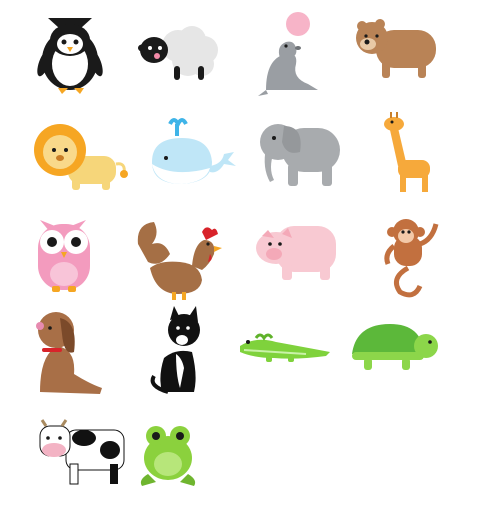 This screenshot has width=478, height=518. What do you see at coordinates (80, 162) in the screenshot?
I see `lion-icon` at bounding box center [80, 162].